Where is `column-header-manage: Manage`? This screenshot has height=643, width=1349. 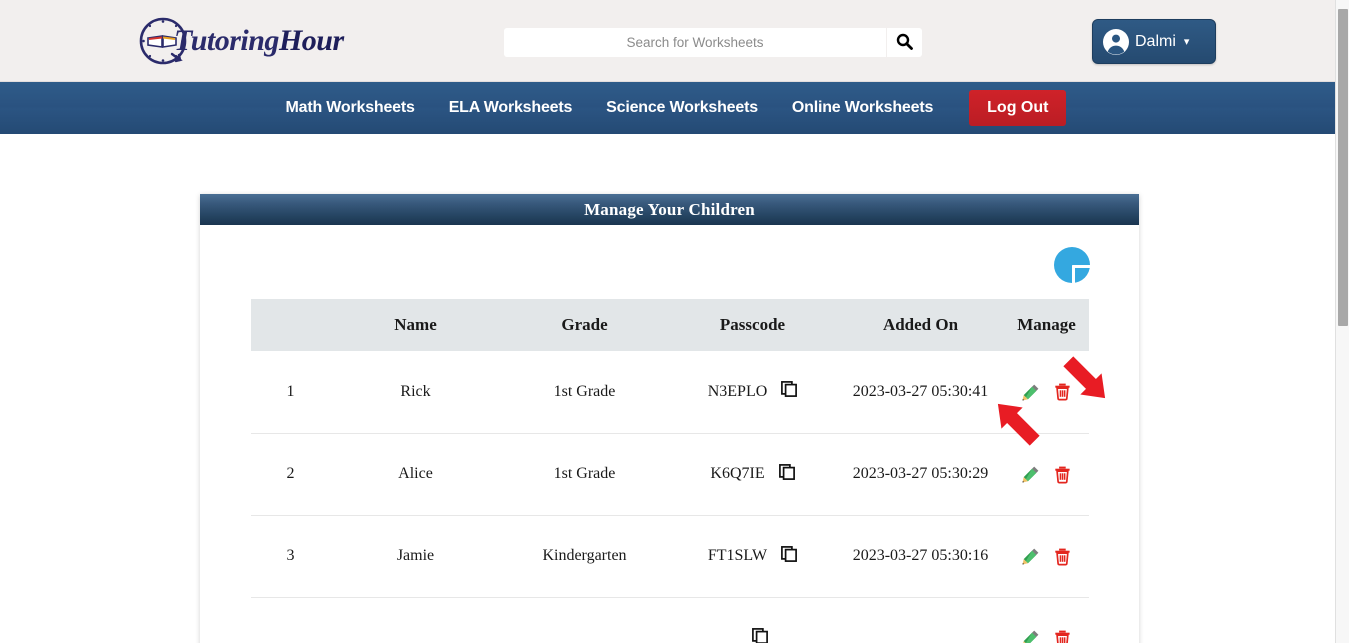 column-header-manage: Manage is located at coordinates (1046, 324).